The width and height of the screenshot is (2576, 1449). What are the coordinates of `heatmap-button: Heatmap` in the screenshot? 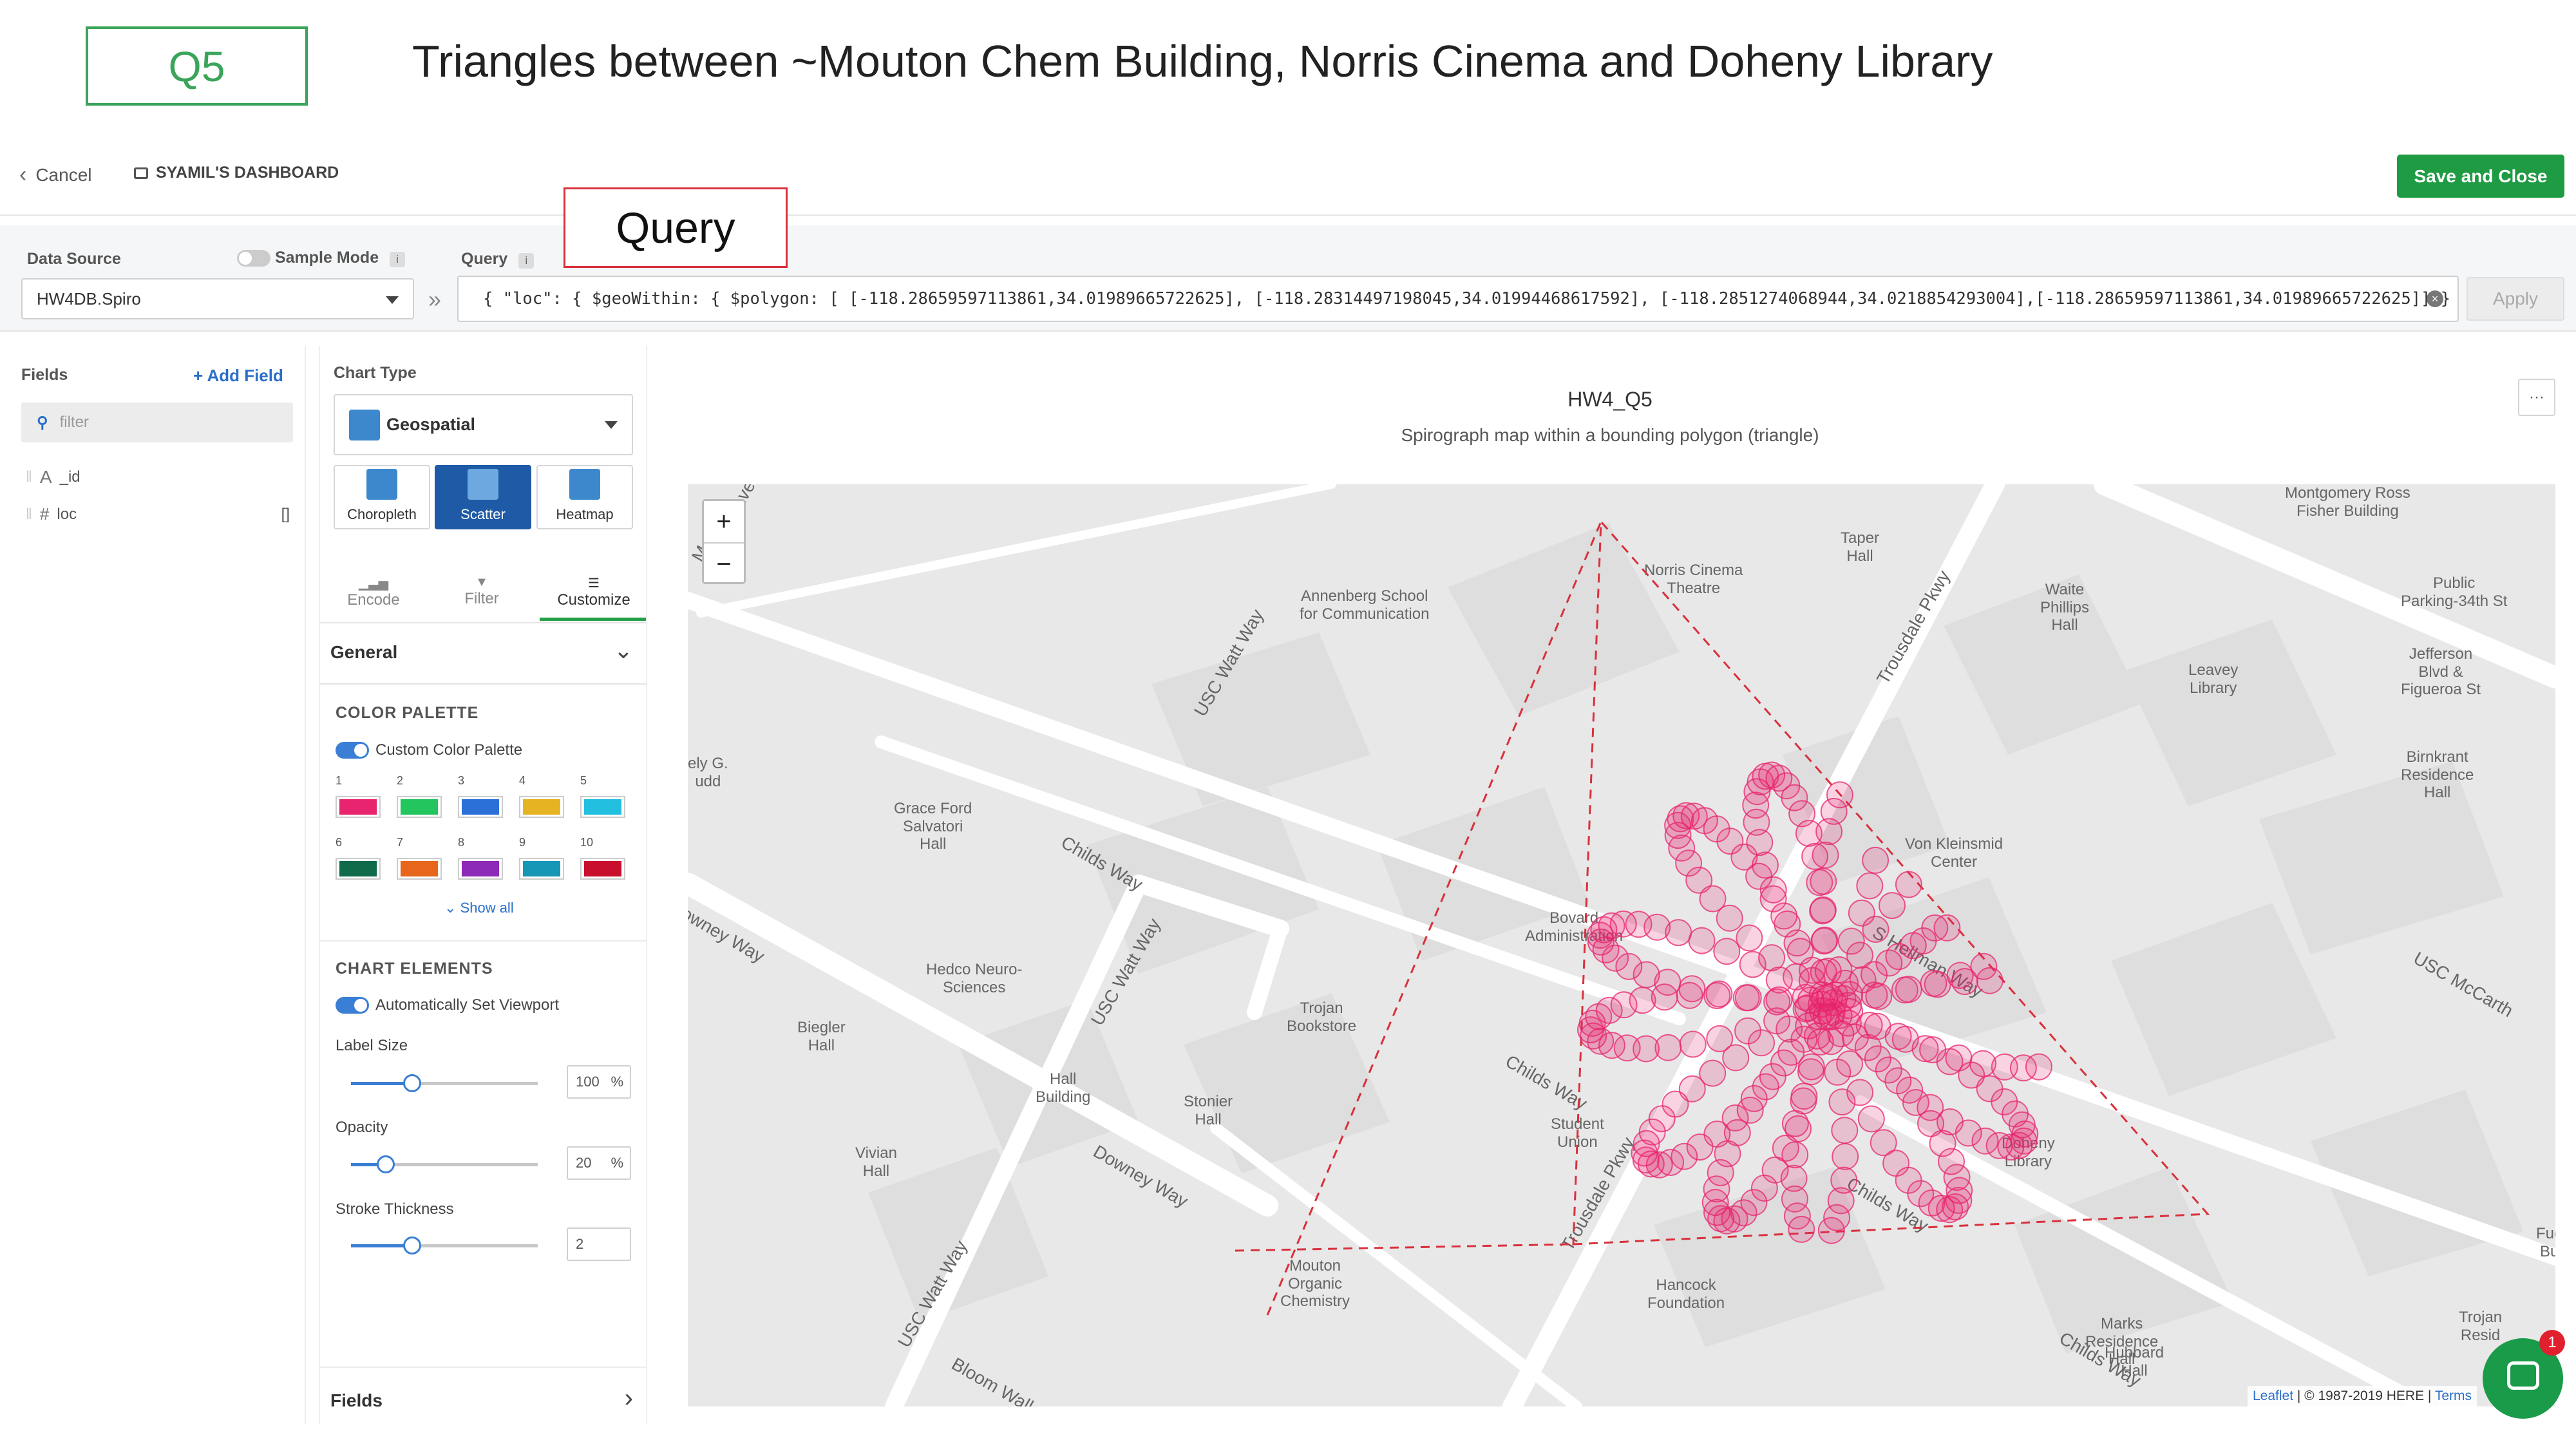 It's located at (585, 497).